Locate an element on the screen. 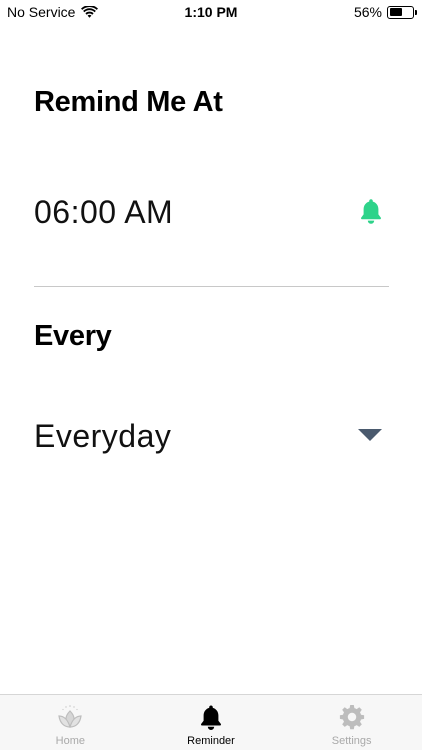 This screenshot has width=422, height=750. every-title: Every is located at coordinates (73, 336).